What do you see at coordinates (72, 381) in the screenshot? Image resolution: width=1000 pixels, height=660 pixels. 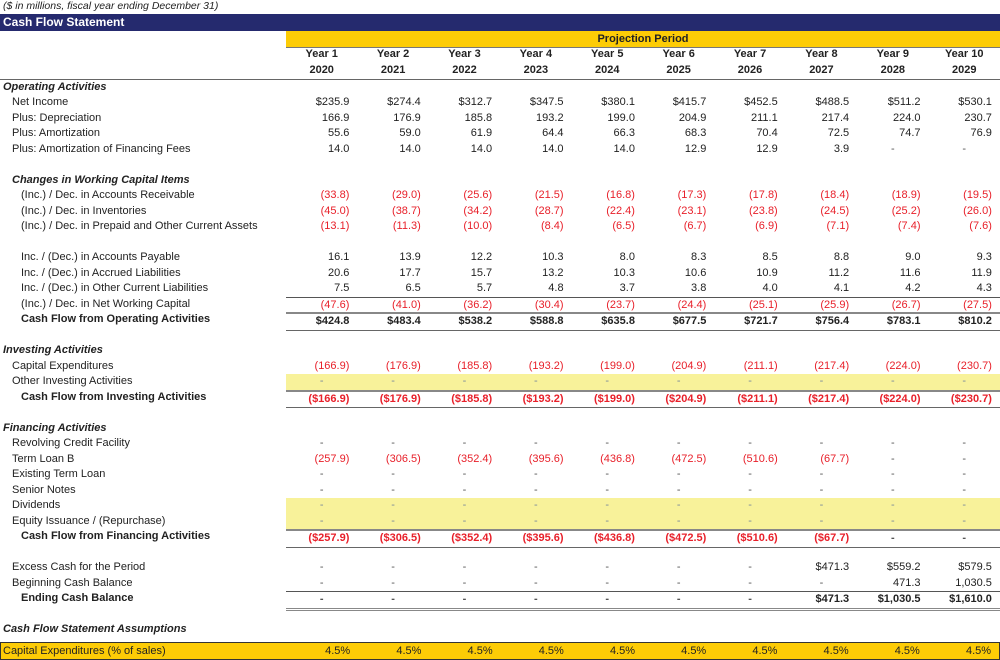 I see `row-label: Other Investing Activities` at bounding box center [72, 381].